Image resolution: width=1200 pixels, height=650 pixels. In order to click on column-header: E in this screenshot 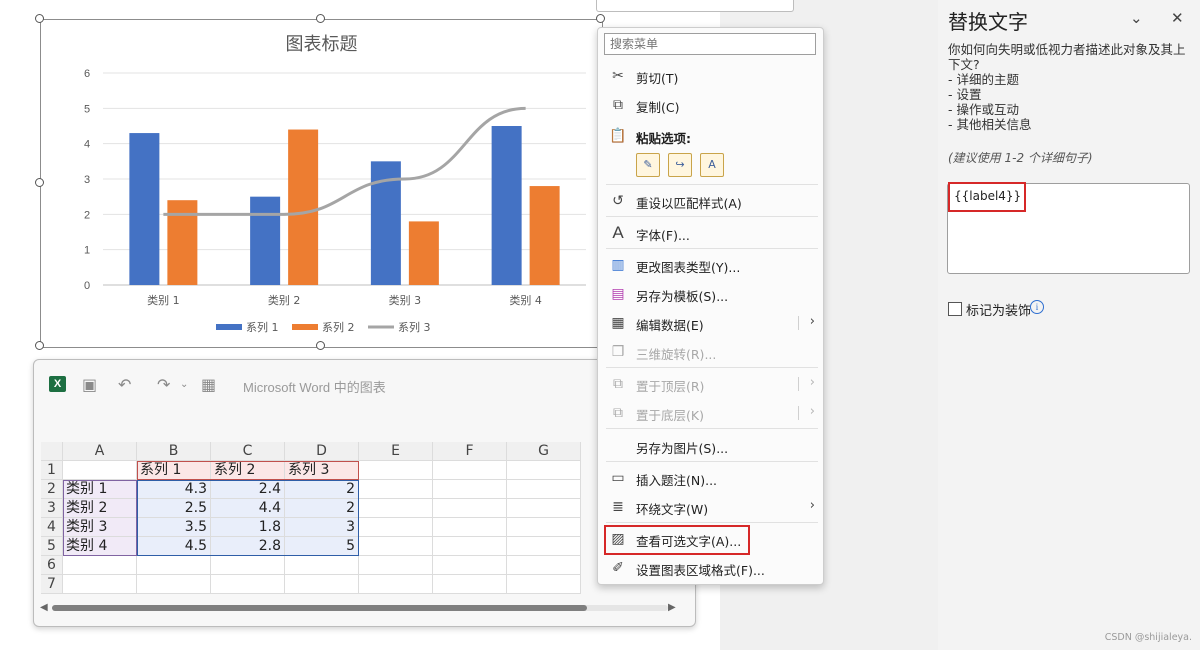, I will do `click(396, 451)`.